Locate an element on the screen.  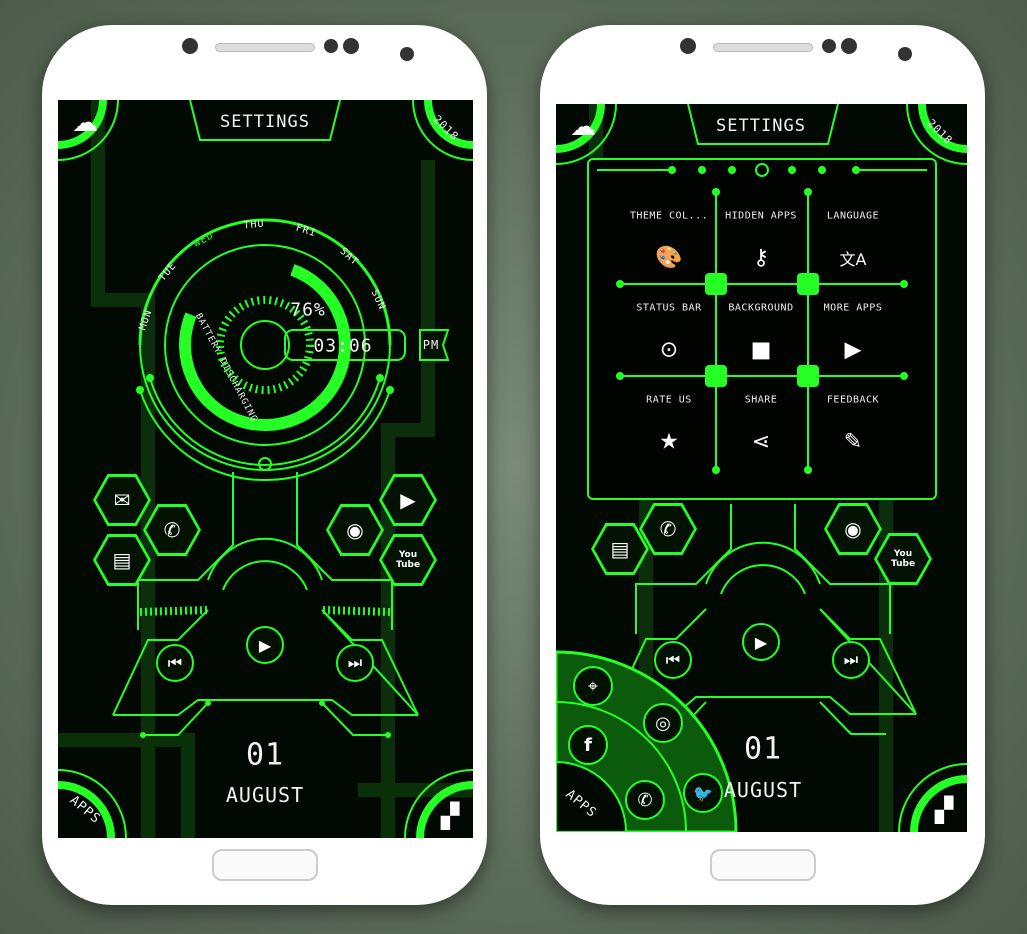
share-icon: ⋖ is located at coordinates (761, 442).